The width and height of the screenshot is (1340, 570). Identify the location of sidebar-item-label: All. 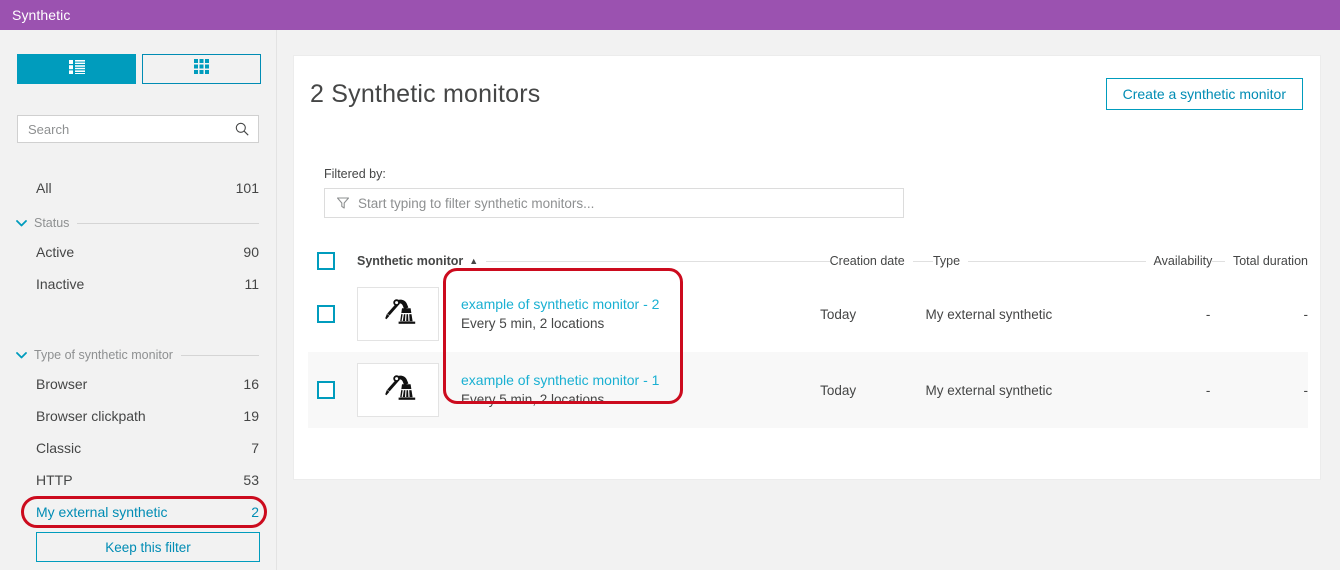
(44, 188).